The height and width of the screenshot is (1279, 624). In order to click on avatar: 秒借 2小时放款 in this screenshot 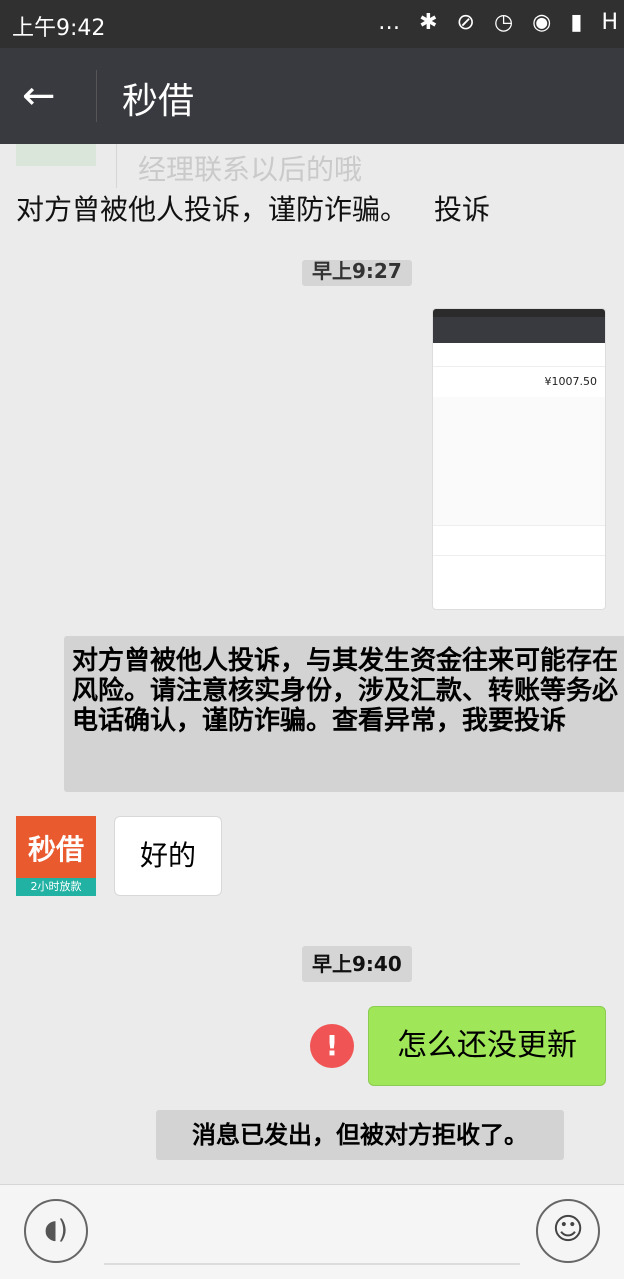, I will do `click(56, 856)`.